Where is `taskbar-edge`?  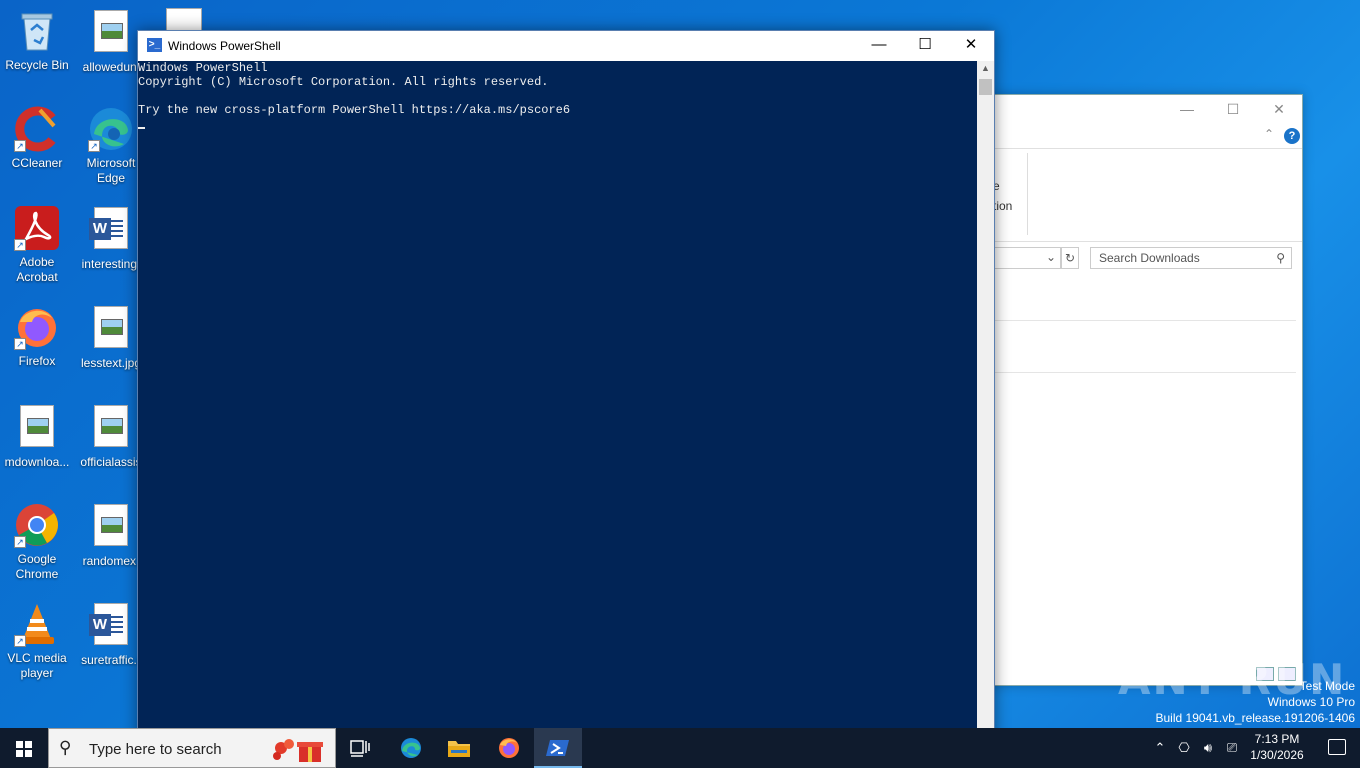 taskbar-edge is located at coordinates (411, 748).